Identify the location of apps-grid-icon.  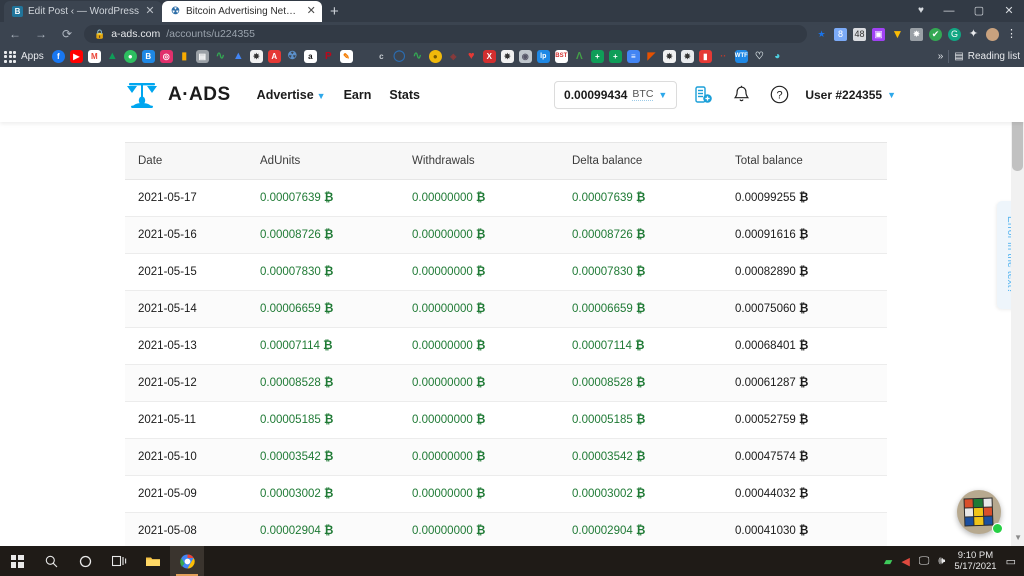
(10, 56).